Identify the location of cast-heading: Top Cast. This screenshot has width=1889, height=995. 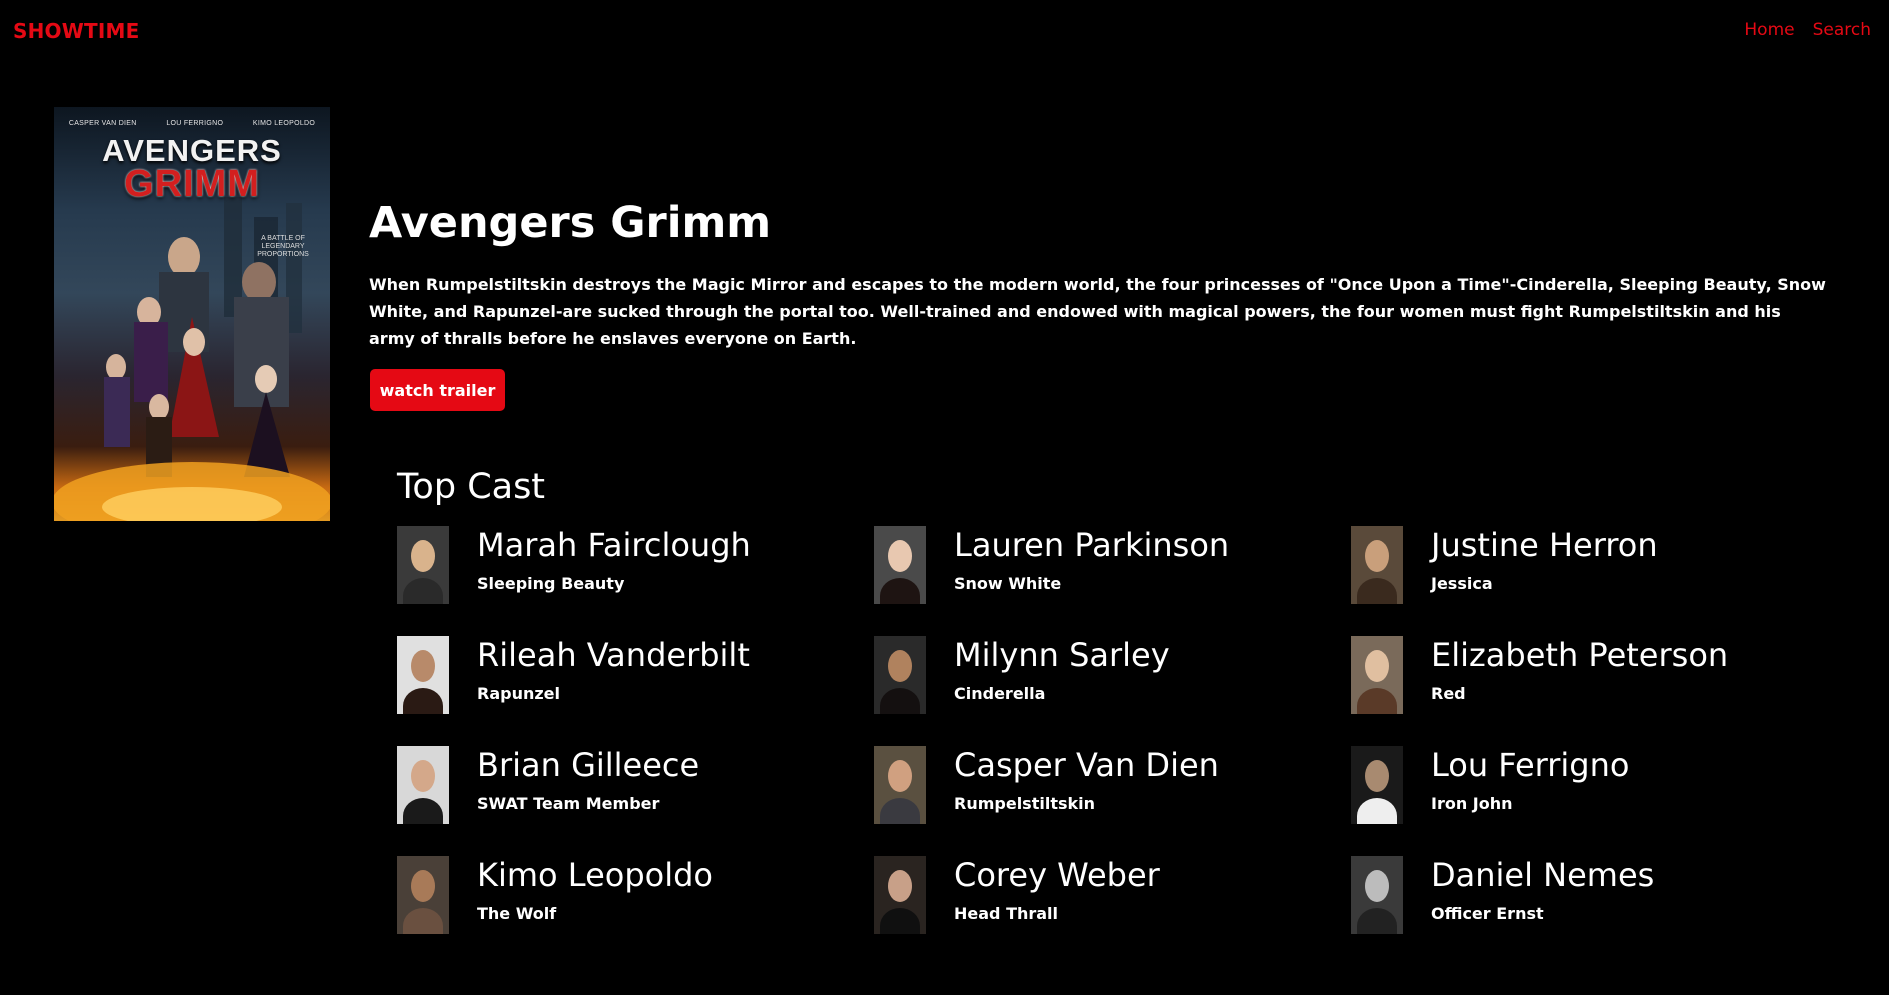
(471, 487).